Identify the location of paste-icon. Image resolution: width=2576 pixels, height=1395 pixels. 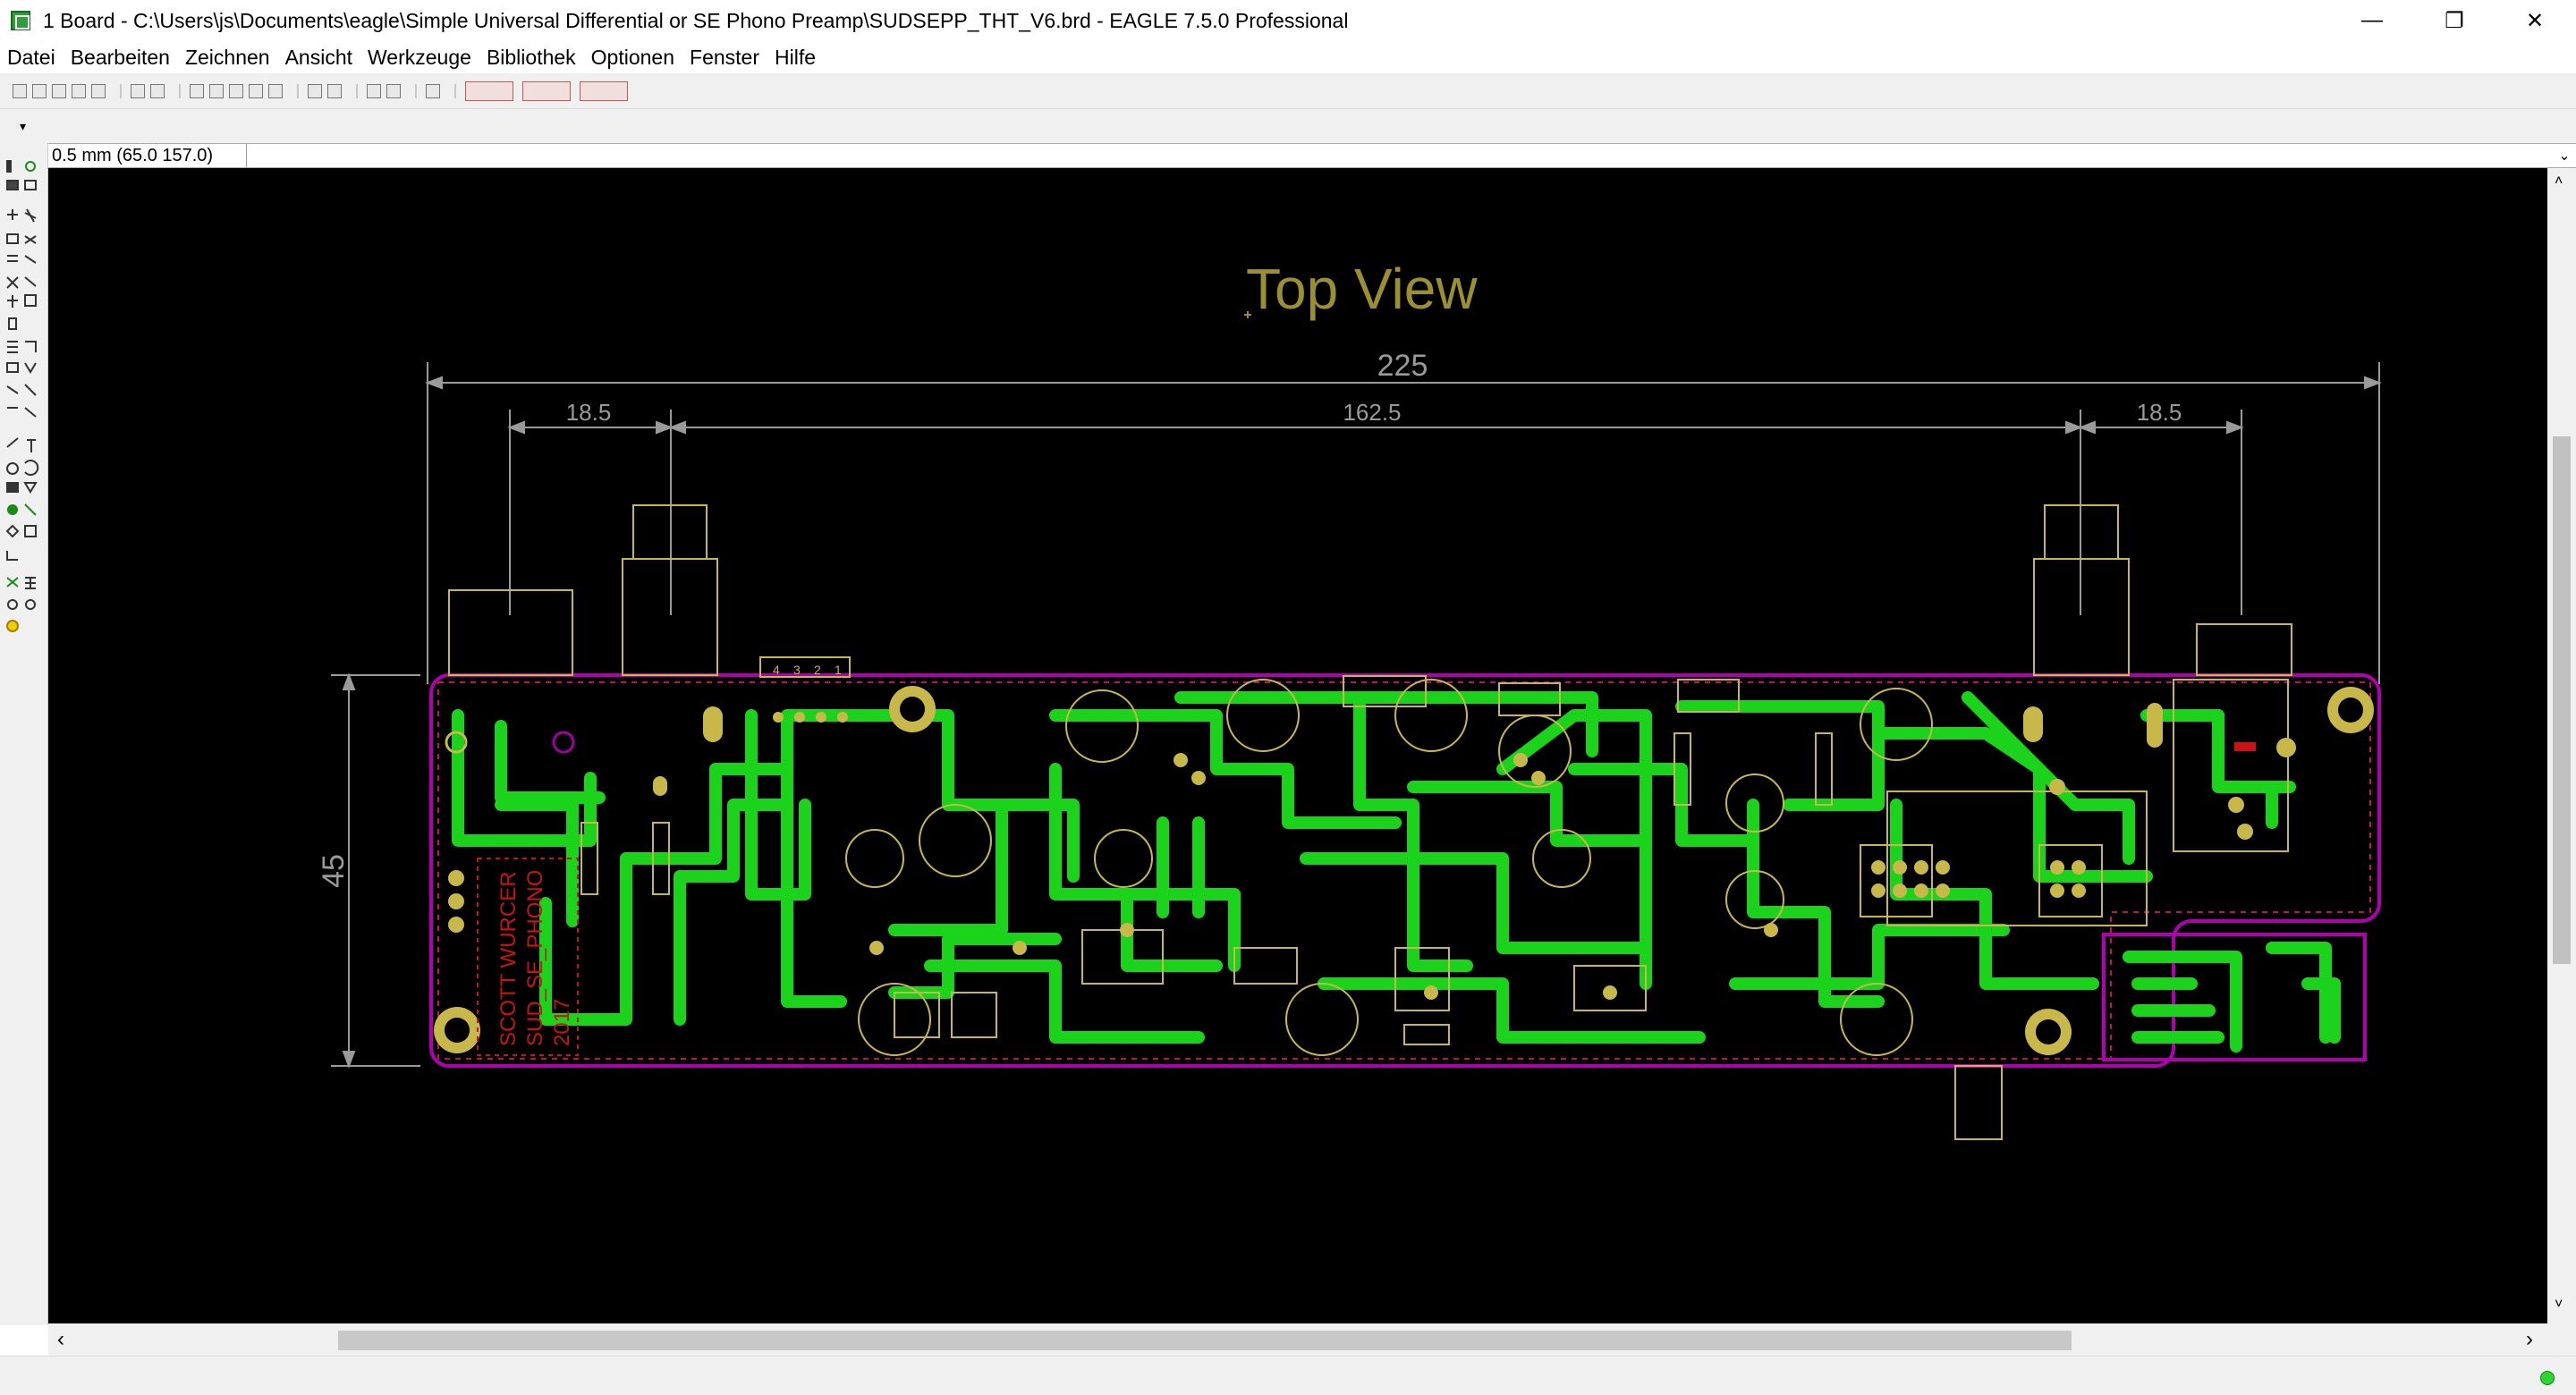
(30, 300).